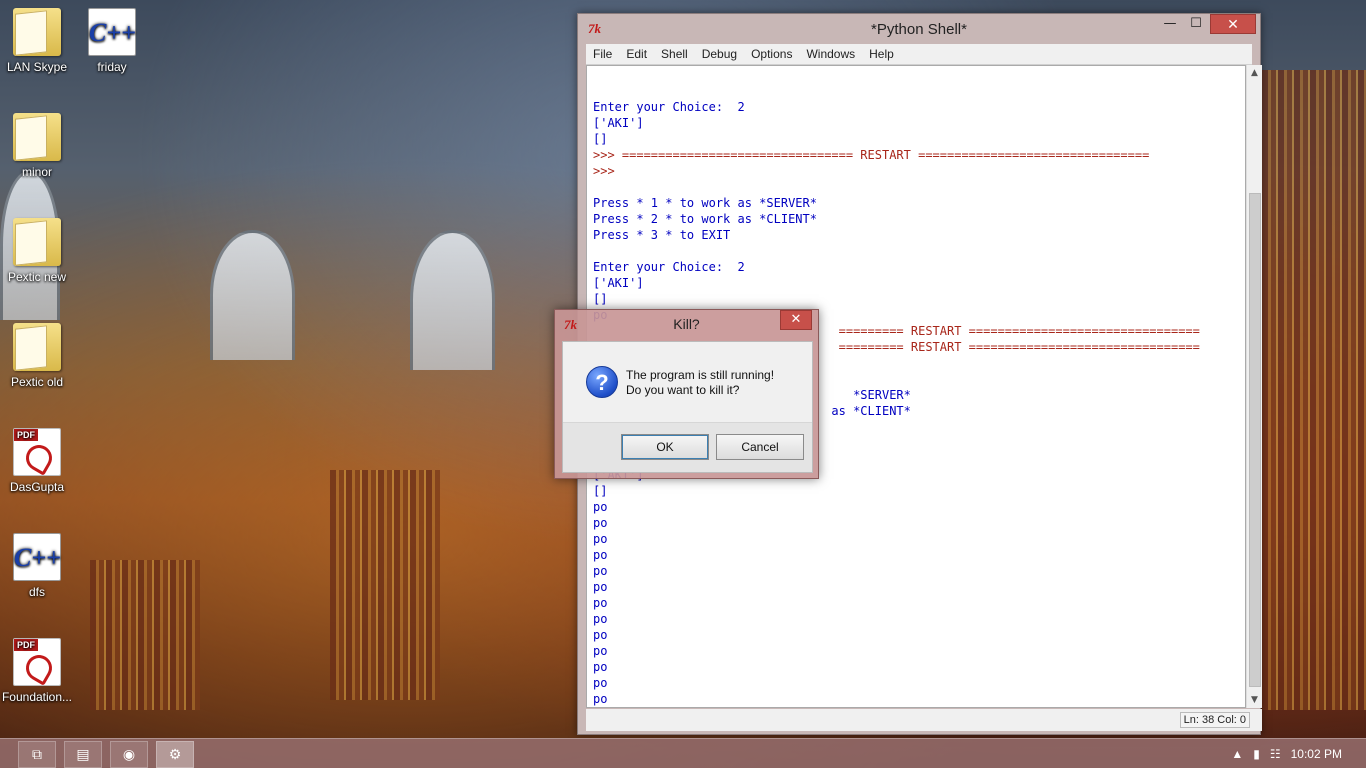 The image size is (1366, 768). I want to click on desktop-icon-minor: minor, so click(37, 146).